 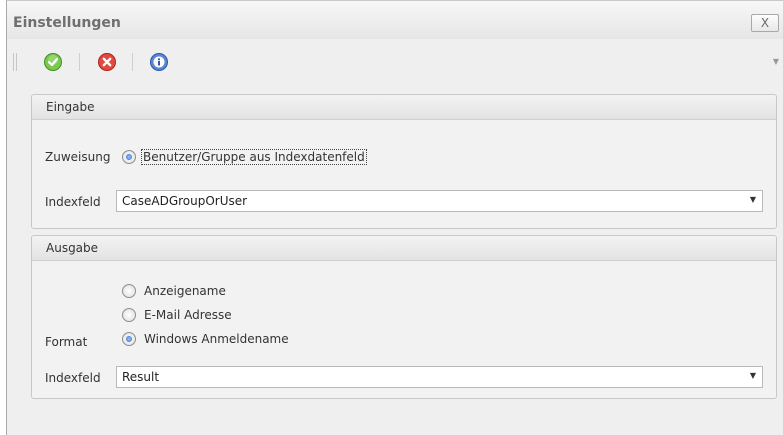 I want to click on assignment-option-text: Benutzer/Gruppe aus Indexdatenfeld, so click(x=254, y=157).